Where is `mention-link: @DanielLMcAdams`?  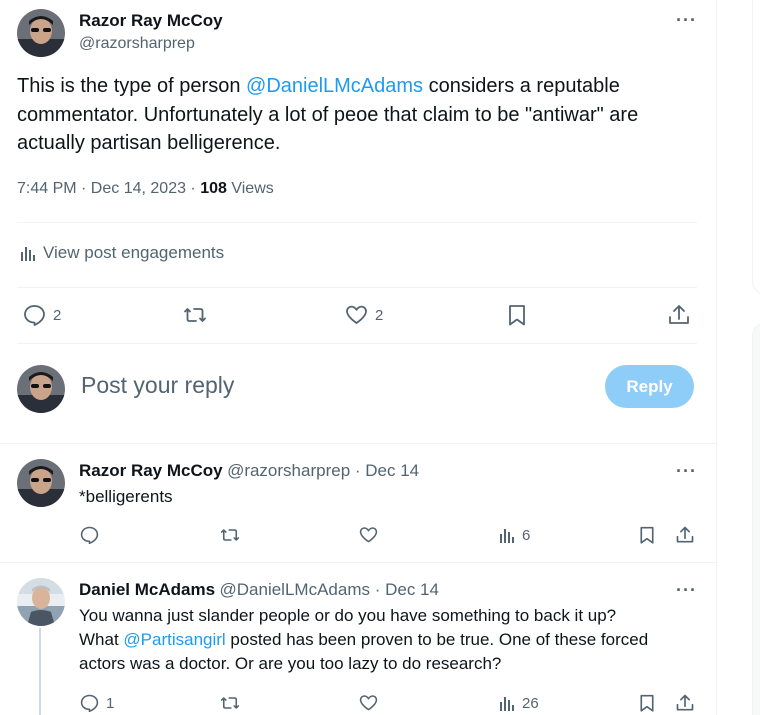 mention-link: @DanielLMcAdams is located at coordinates (334, 86).